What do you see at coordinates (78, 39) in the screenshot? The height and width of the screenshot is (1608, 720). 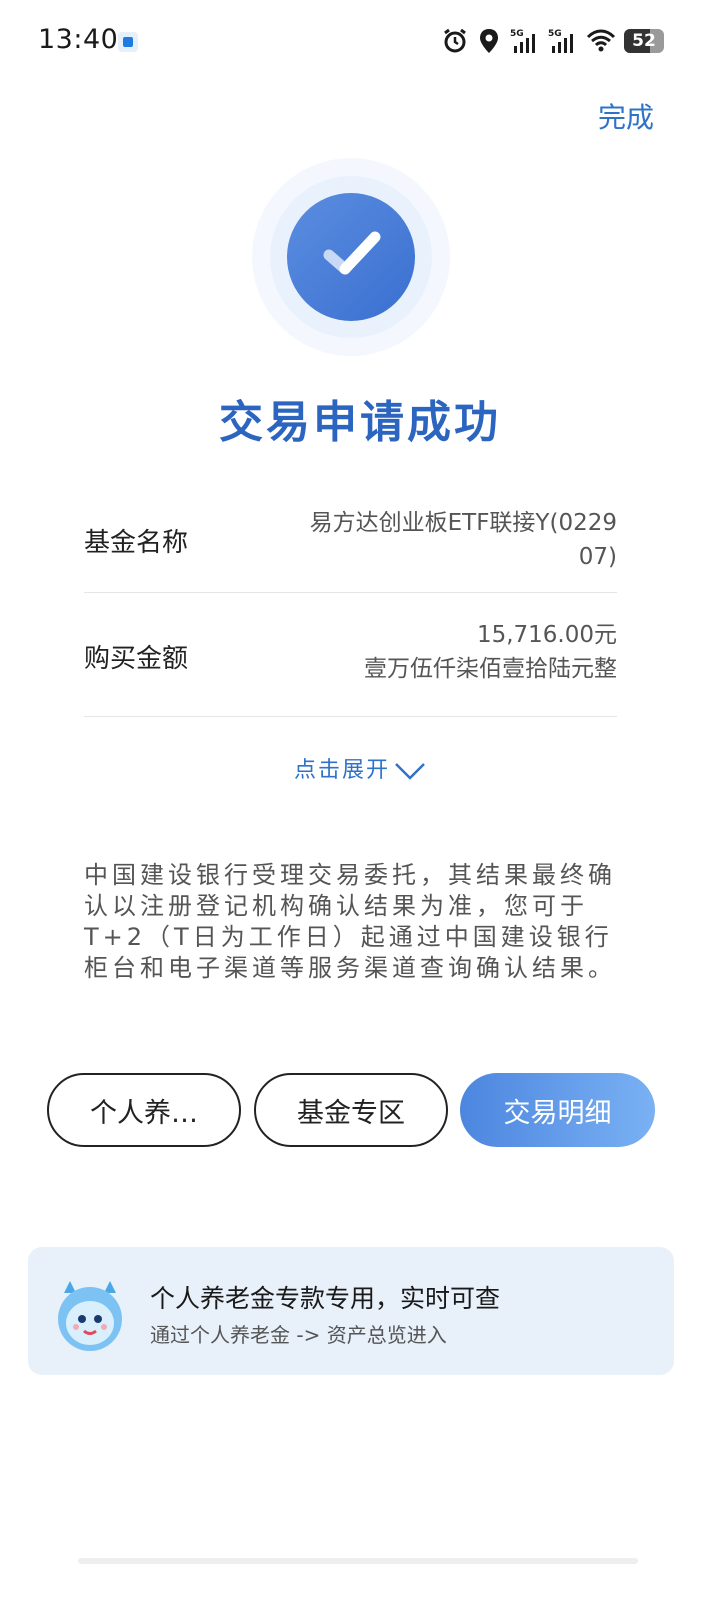 I see `status-time: 13:40` at bounding box center [78, 39].